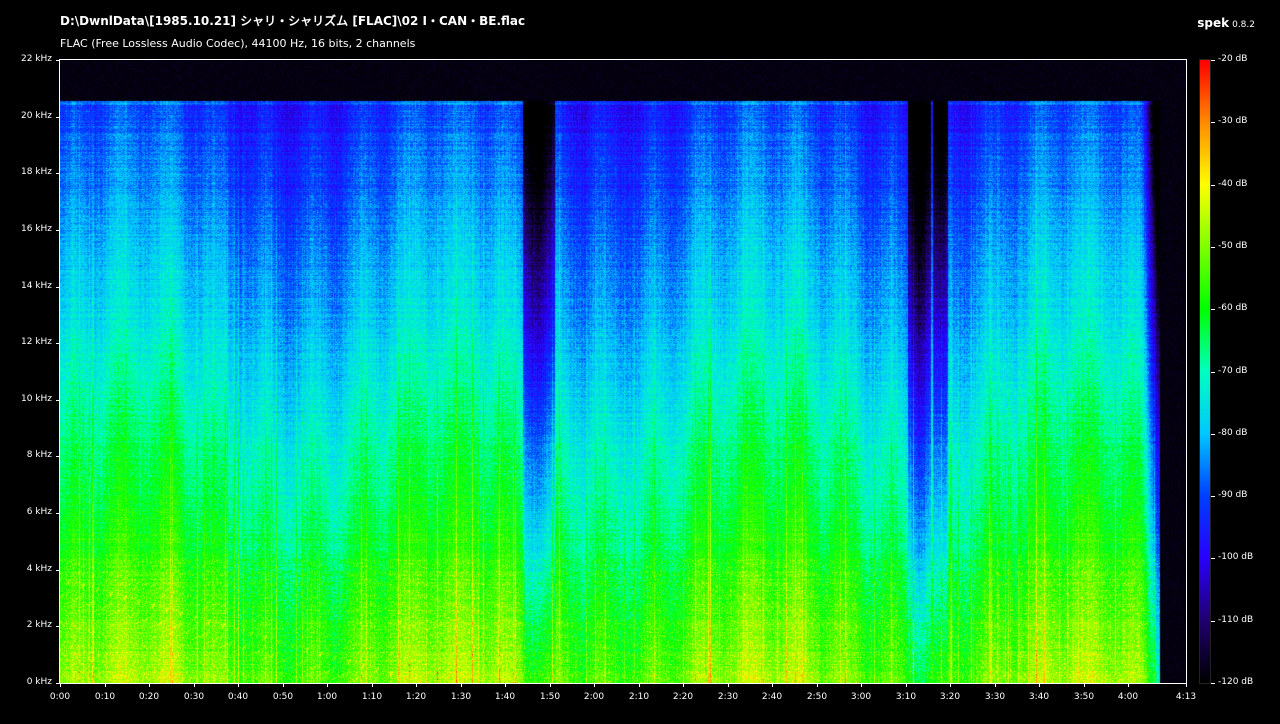 The height and width of the screenshot is (724, 1280). I want to click on y-tick-label: 22 kHz, so click(36, 59).